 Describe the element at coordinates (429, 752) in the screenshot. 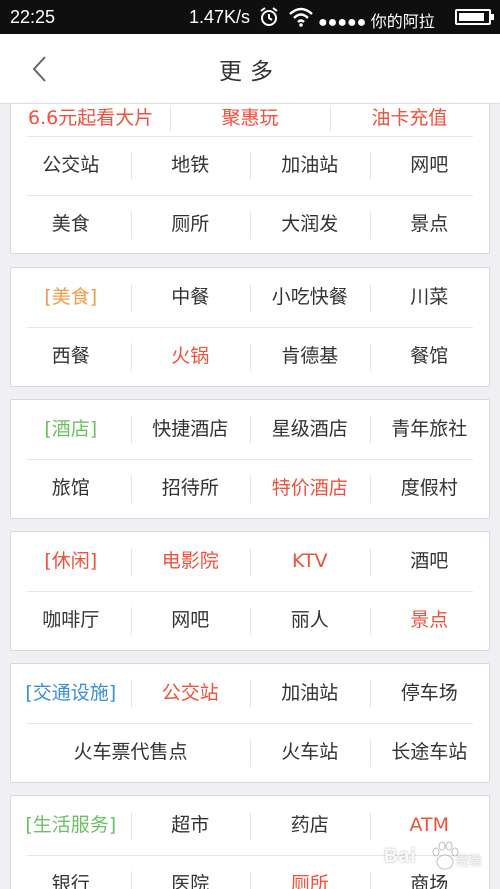

I see `grid-item-coach-station: 长途车站` at that location.